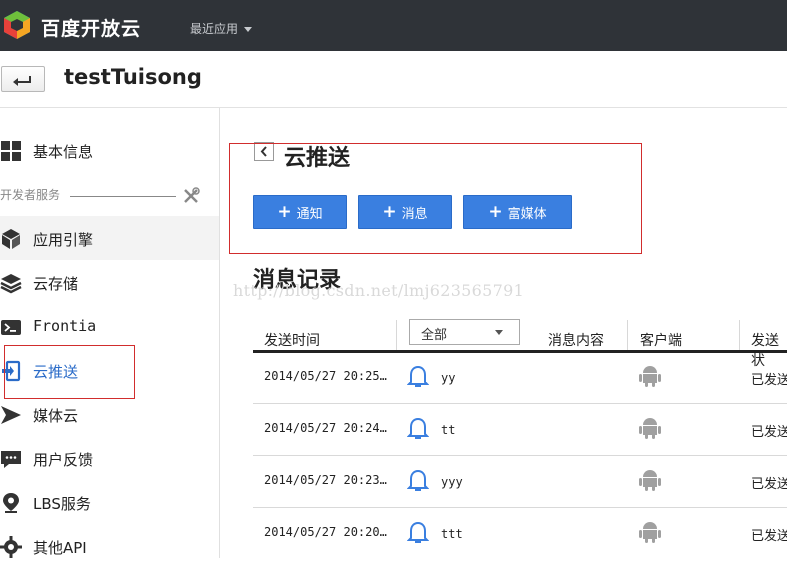 The width and height of the screenshot is (787, 568). I want to click on message-content: yyy, so click(452, 482).